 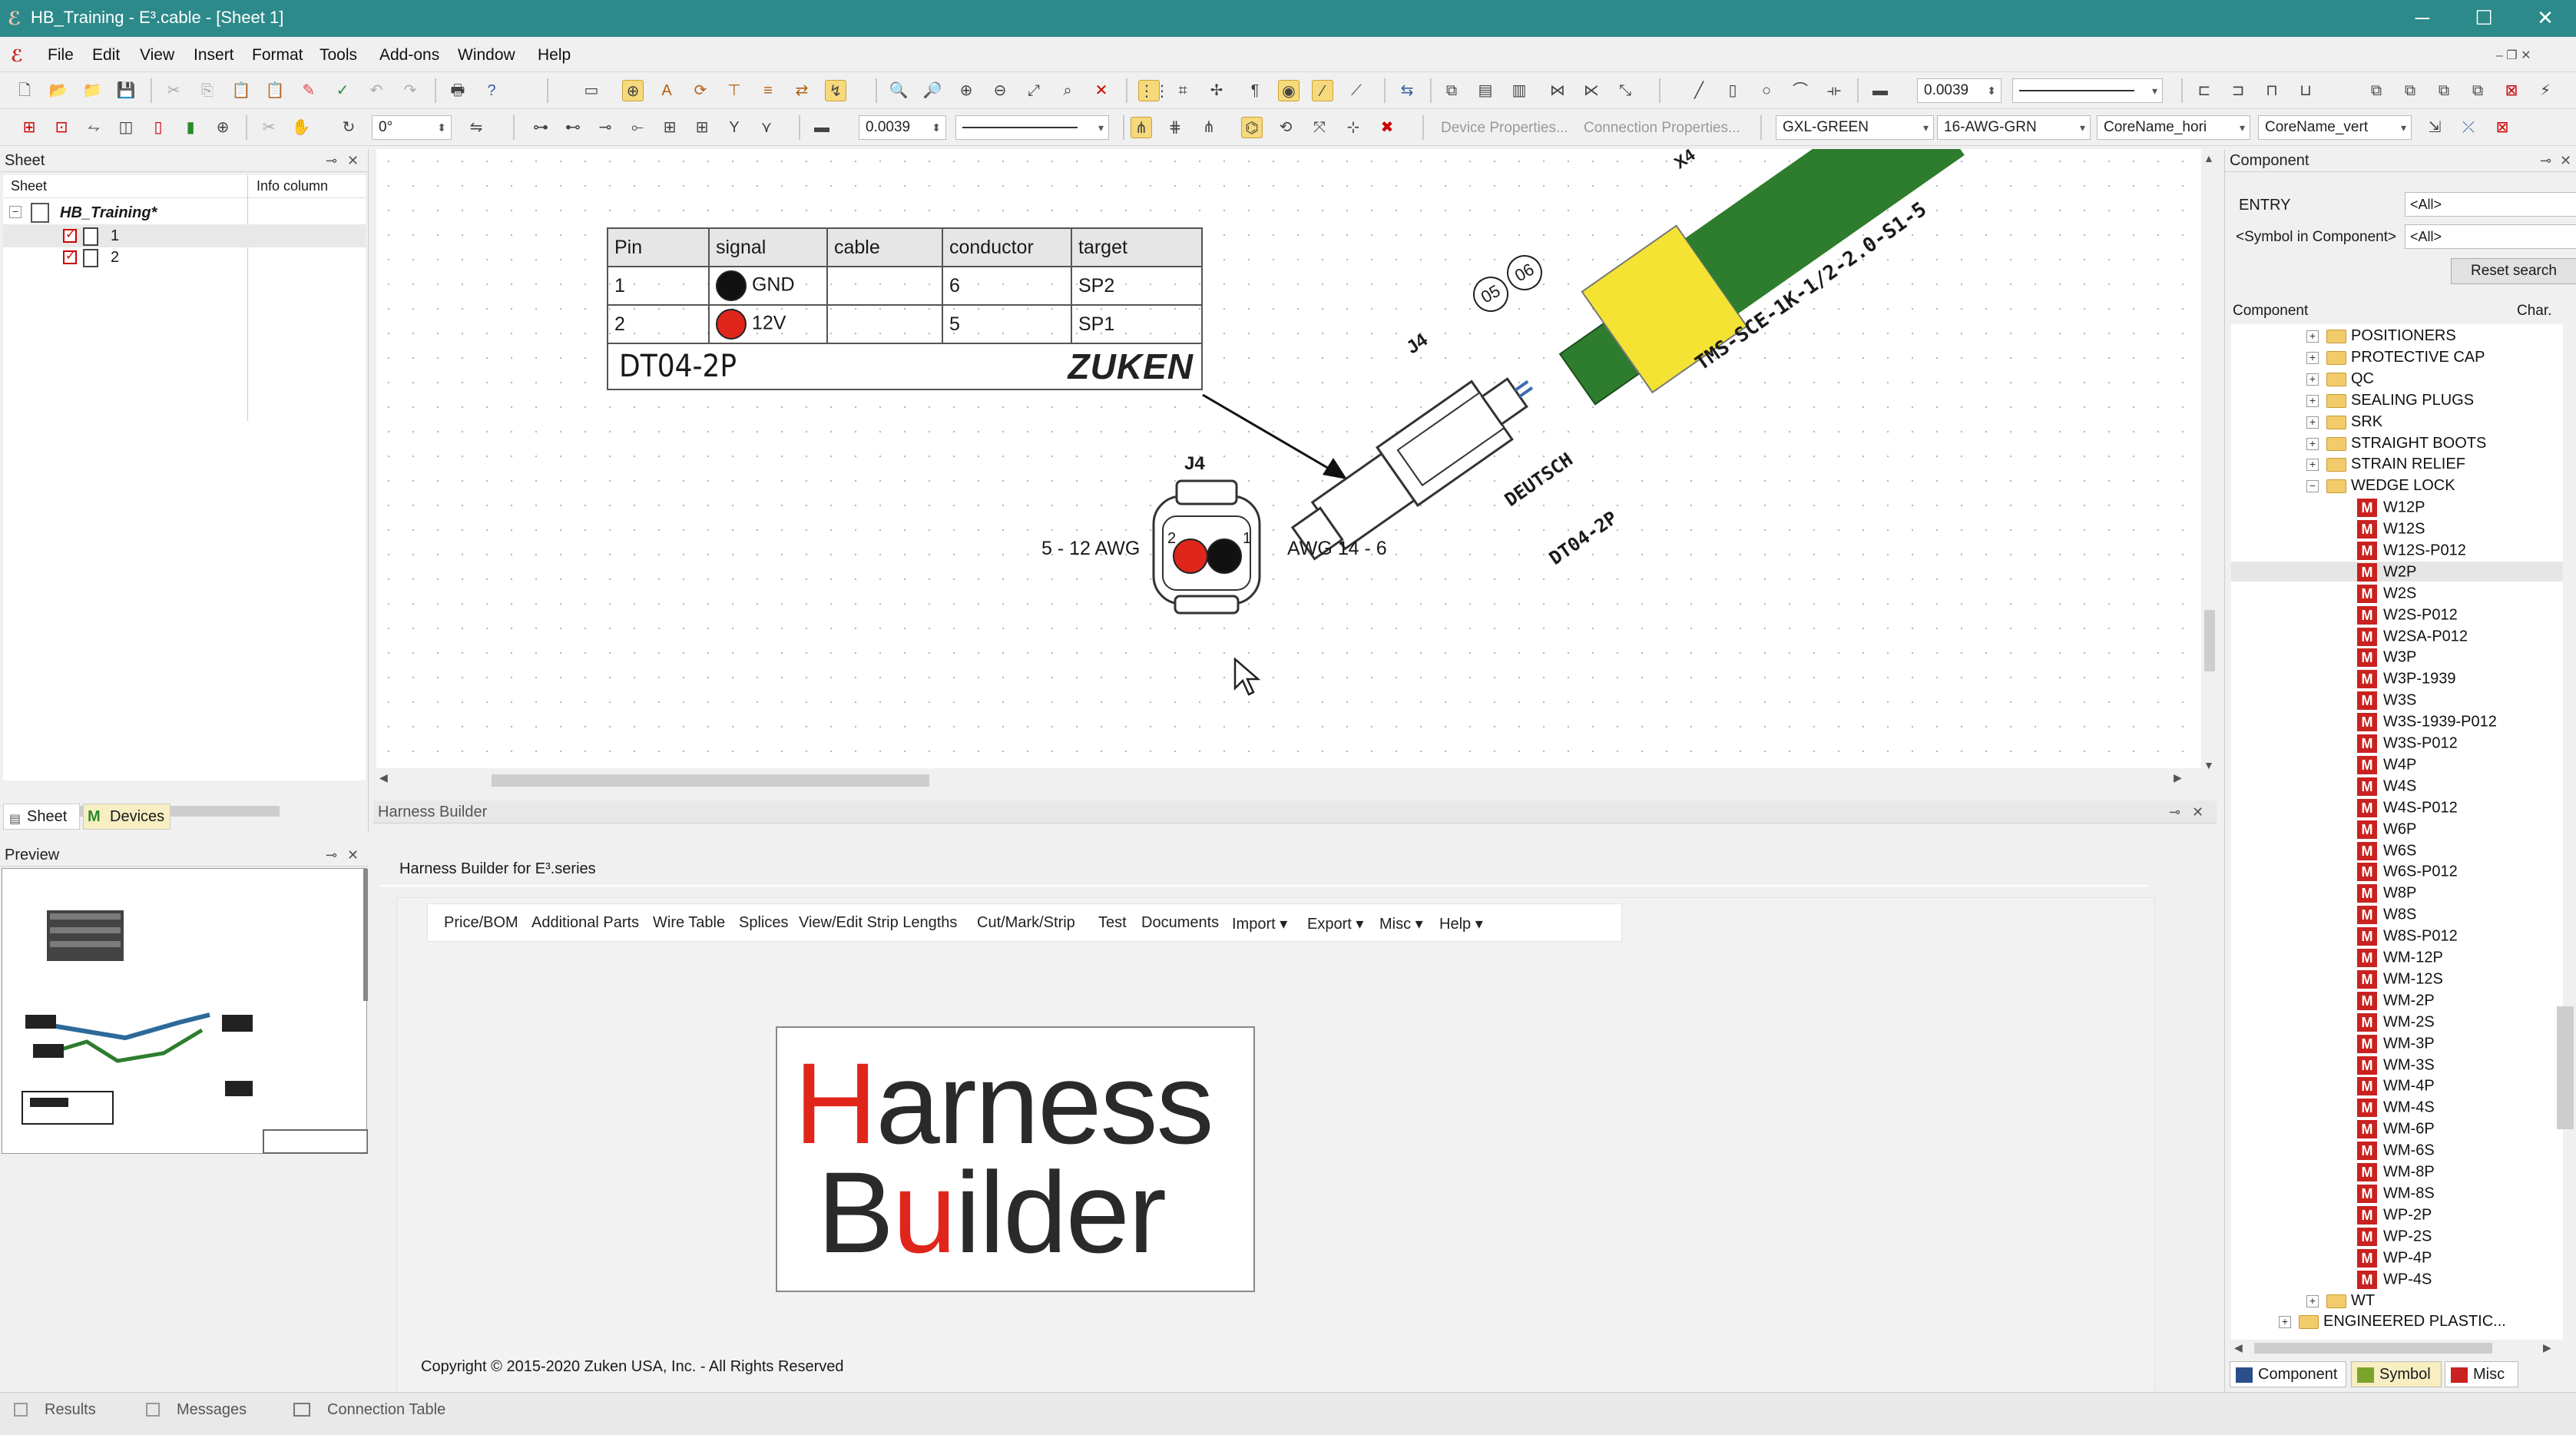 I want to click on help-icon: ?, so click(x=491, y=90).